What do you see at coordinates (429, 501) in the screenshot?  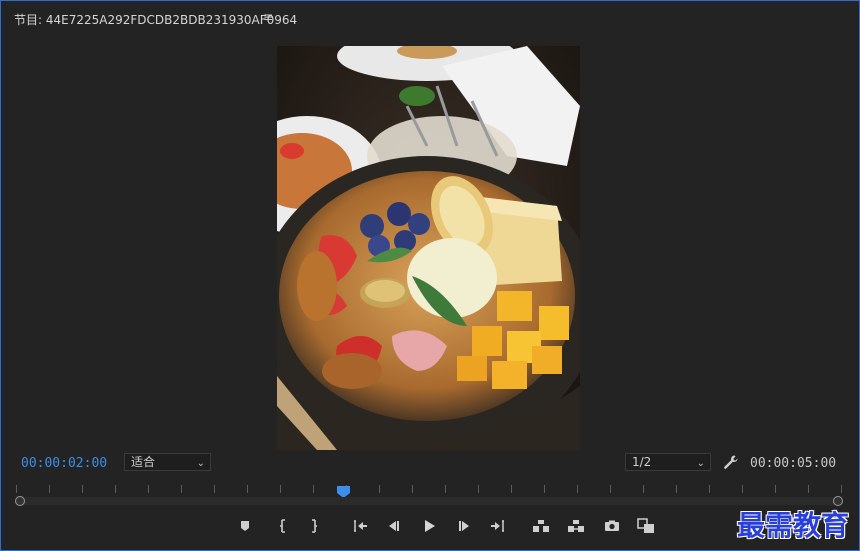 I see `zoom-scrollbar` at bounding box center [429, 501].